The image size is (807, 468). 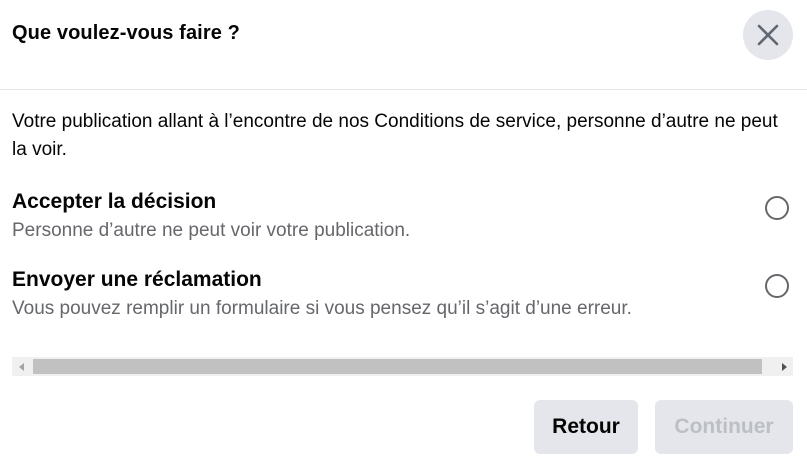 I want to click on back-button: Retour, so click(x=586, y=427).